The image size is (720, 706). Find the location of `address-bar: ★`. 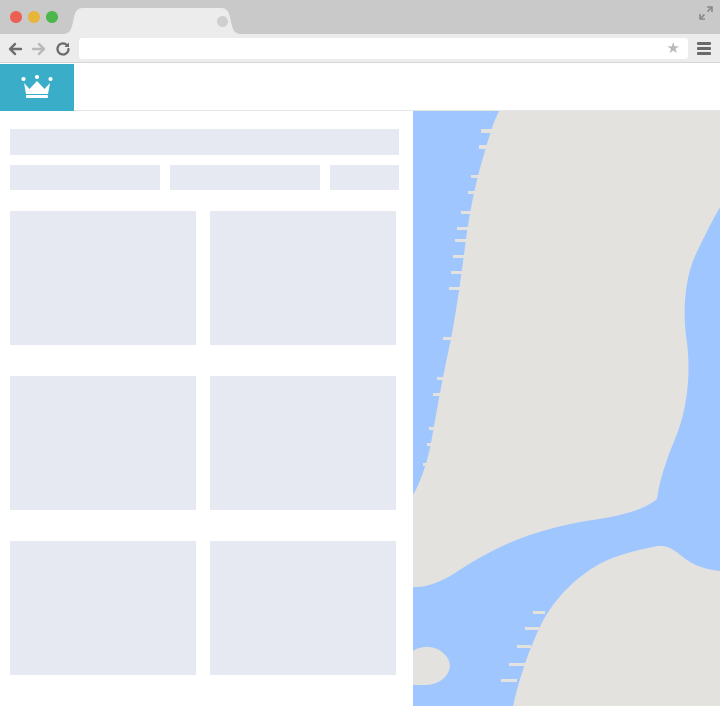

address-bar: ★ is located at coordinates (383, 48).